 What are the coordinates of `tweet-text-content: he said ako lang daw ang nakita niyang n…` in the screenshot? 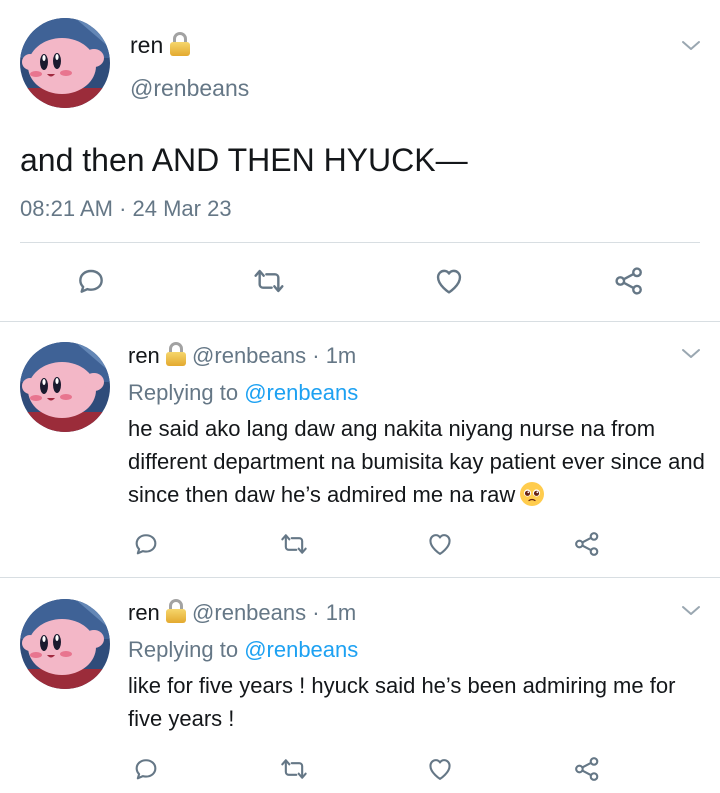 It's located at (416, 461).